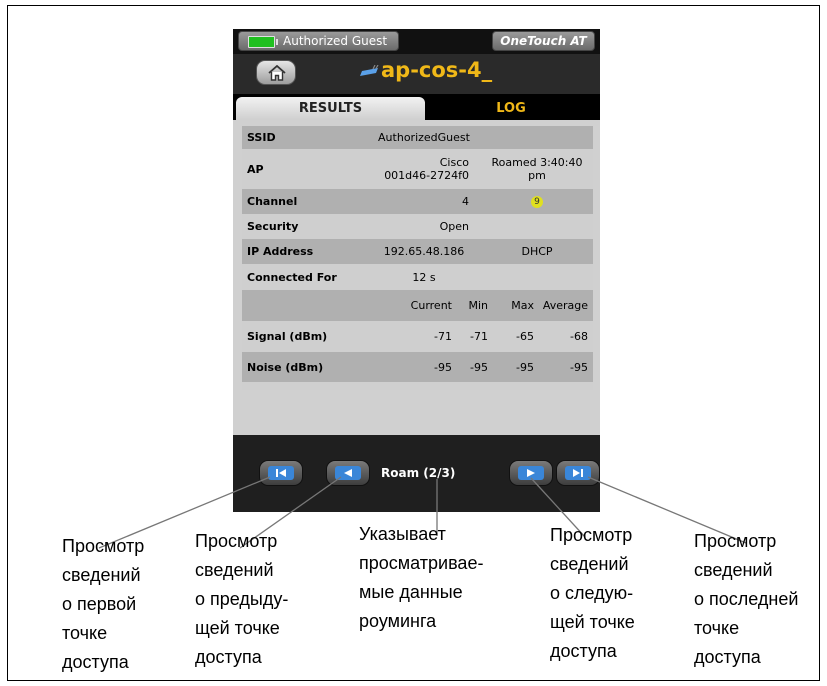 The image size is (827, 686). I want to click on callout-first-ap: Просмотр сведений о первой точке доступа, so click(103, 604).